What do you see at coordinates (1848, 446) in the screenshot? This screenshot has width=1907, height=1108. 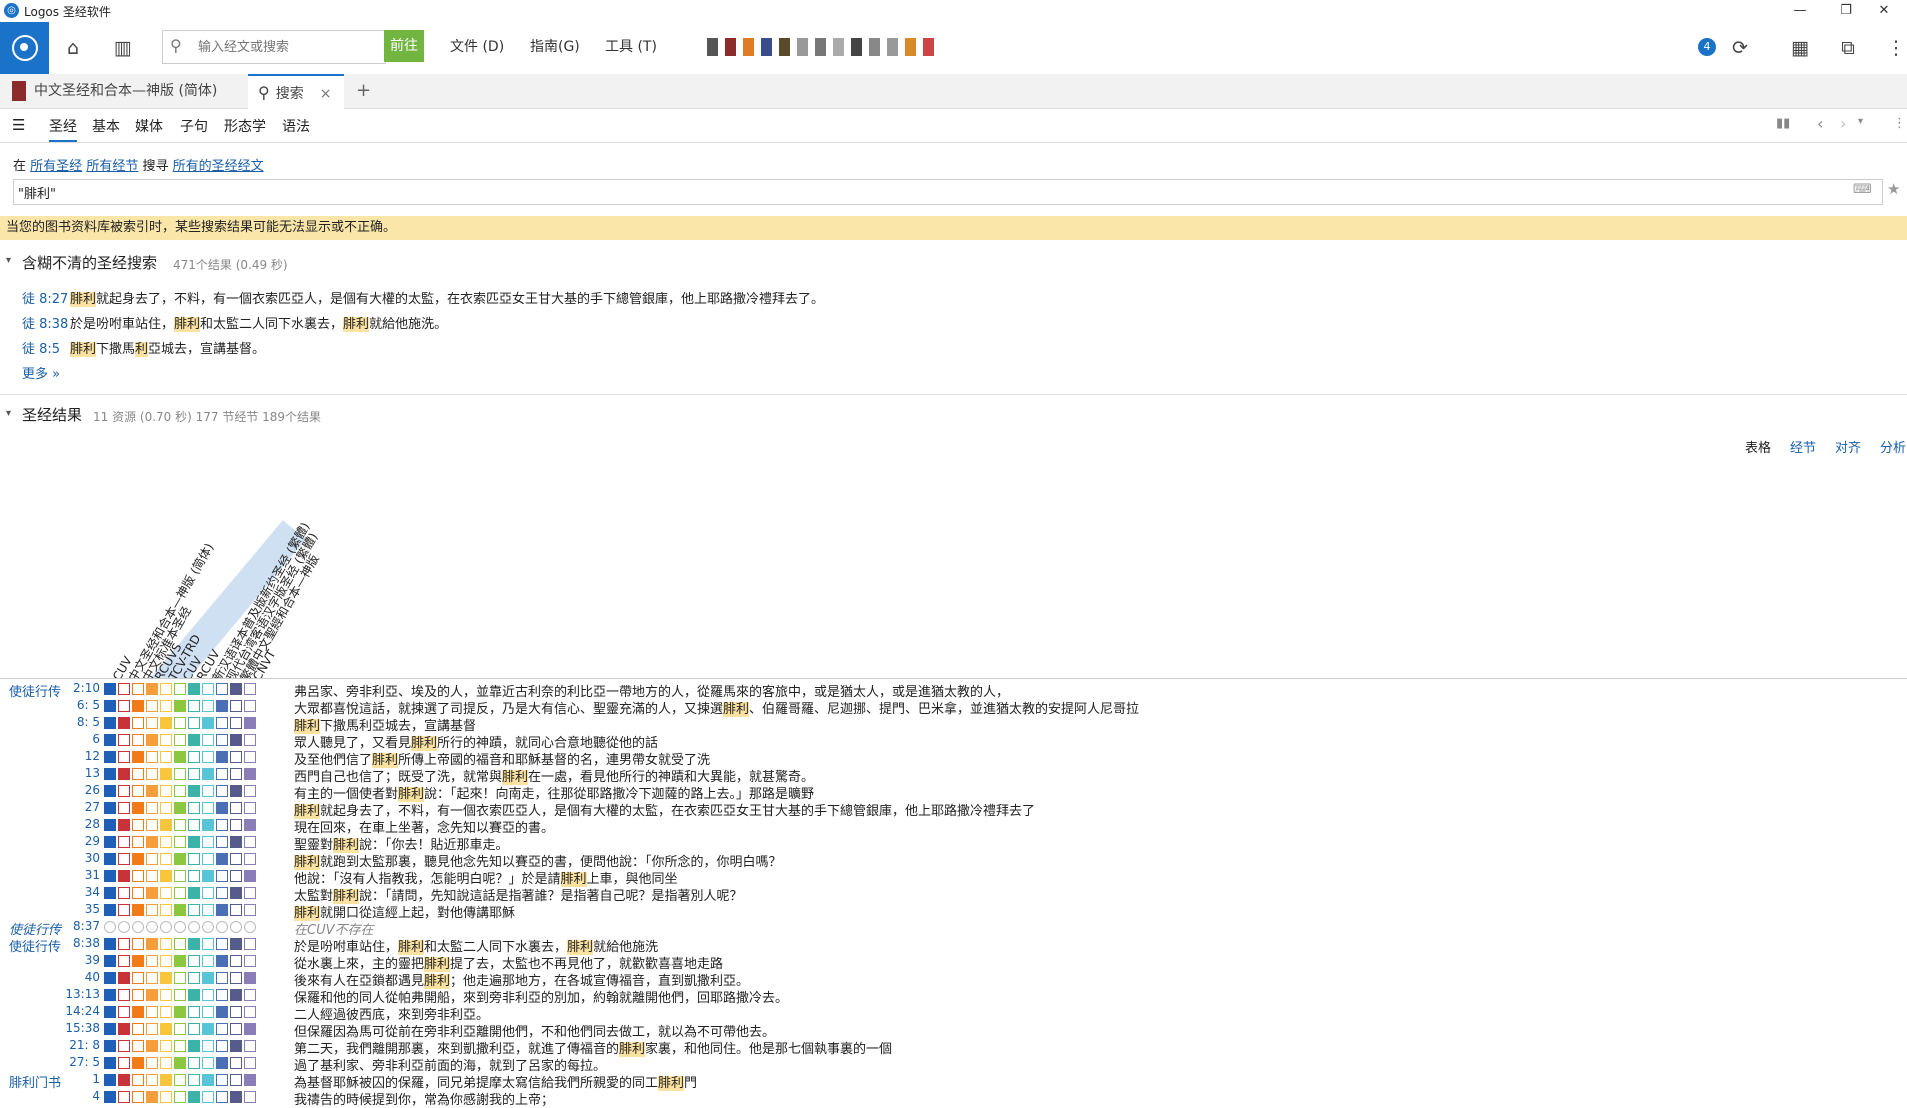 I see `view-align: 对齐` at bounding box center [1848, 446].